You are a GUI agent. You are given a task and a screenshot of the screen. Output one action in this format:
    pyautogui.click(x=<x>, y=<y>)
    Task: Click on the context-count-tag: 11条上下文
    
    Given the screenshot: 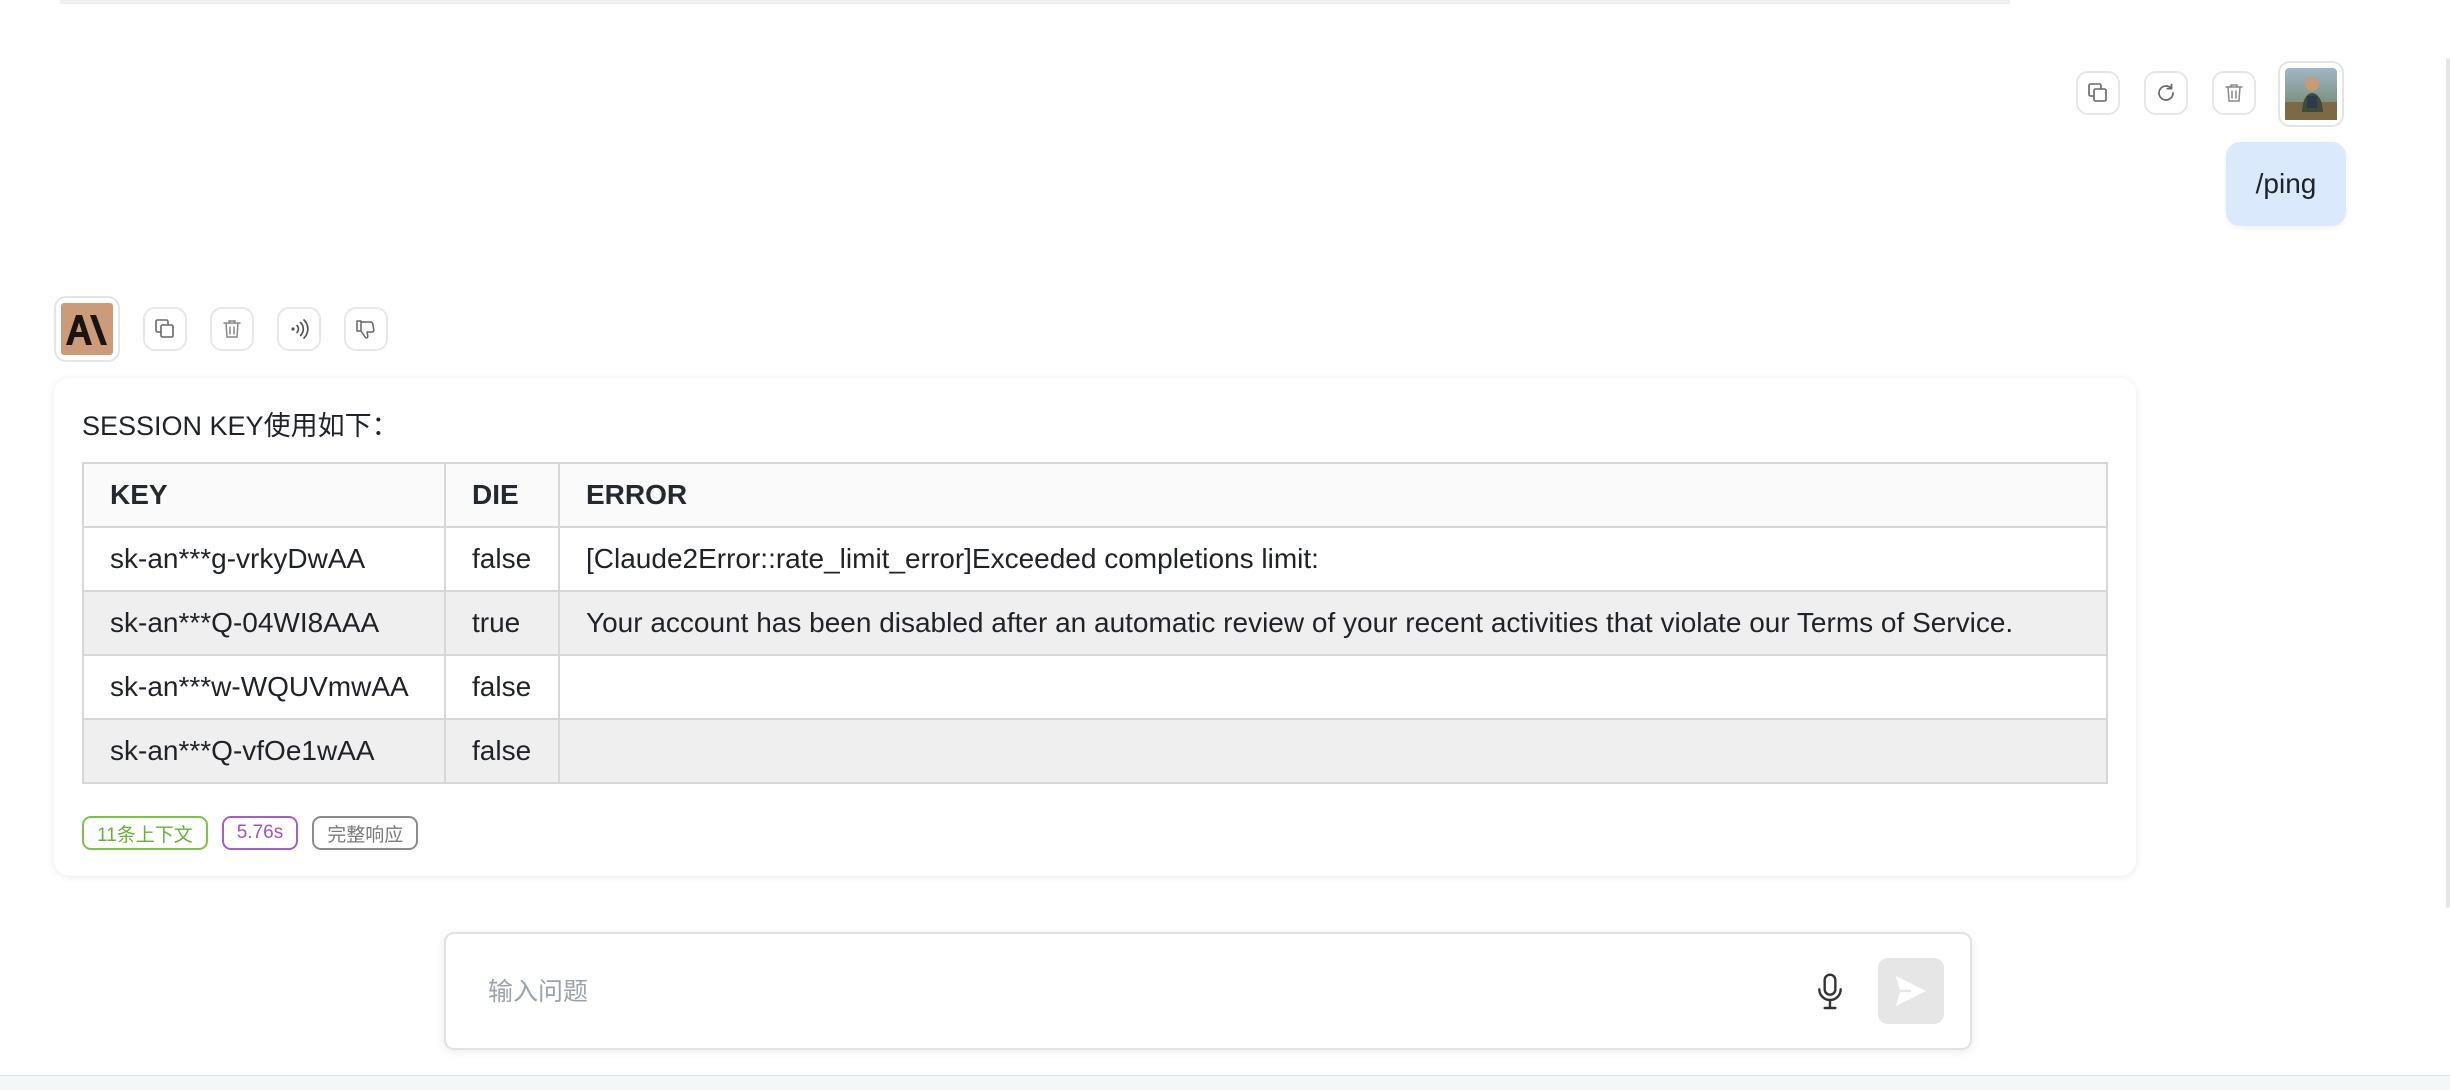 What is the action you would take?
    pyautogui.click(x=145, y=833)
    